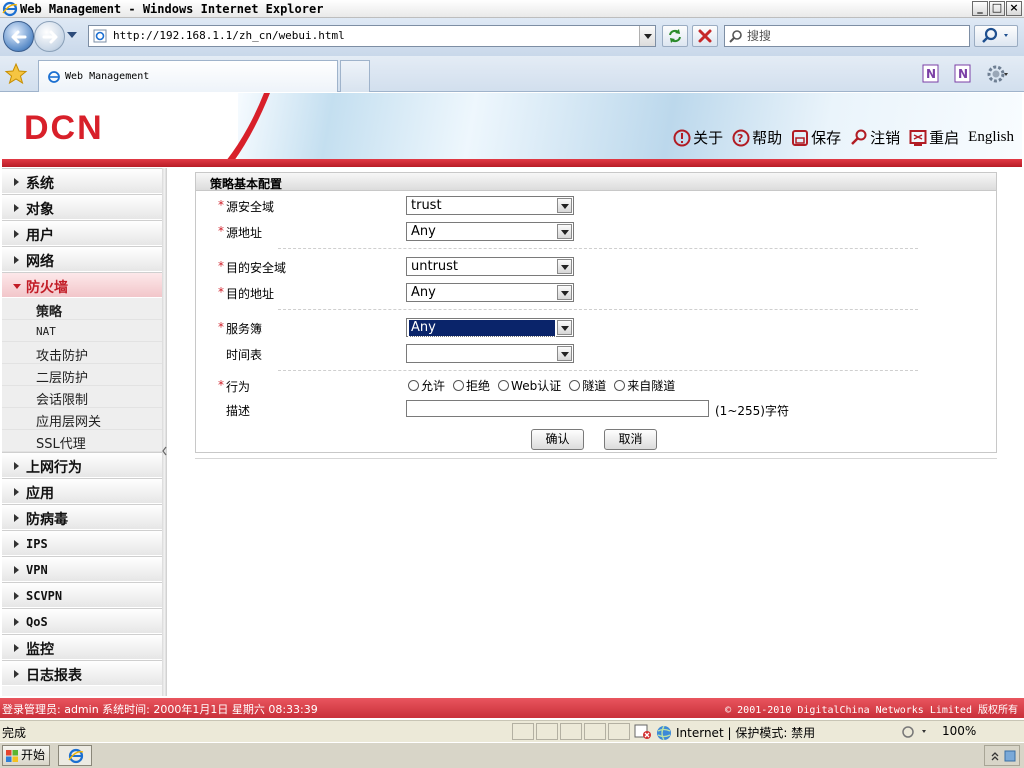  I want to click on action-row: * 行为 允许 拒绝 Web认证 隧道 来自隧道, so click(596, 386).